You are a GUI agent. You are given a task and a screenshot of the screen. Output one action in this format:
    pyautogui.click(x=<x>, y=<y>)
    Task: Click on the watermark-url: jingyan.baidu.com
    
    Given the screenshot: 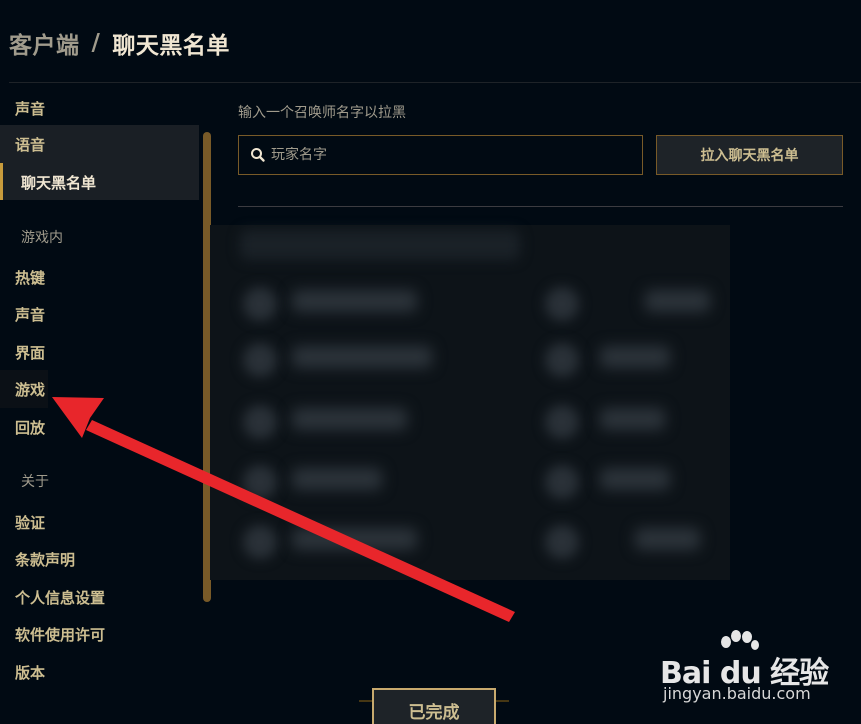 What is the action you would take?
    pyautogui.click(x=737, y=693)
    